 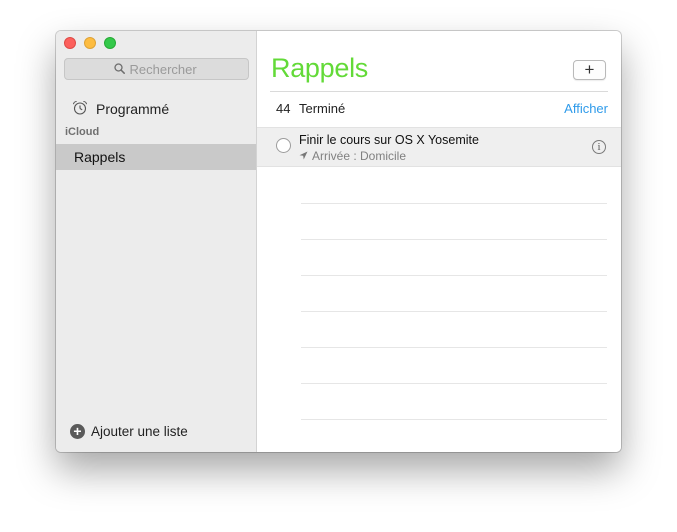 What do you see at coordinates (305, 156) in the screenshot?
I see `location-arrow-icon` at bounding box center [305, 156].